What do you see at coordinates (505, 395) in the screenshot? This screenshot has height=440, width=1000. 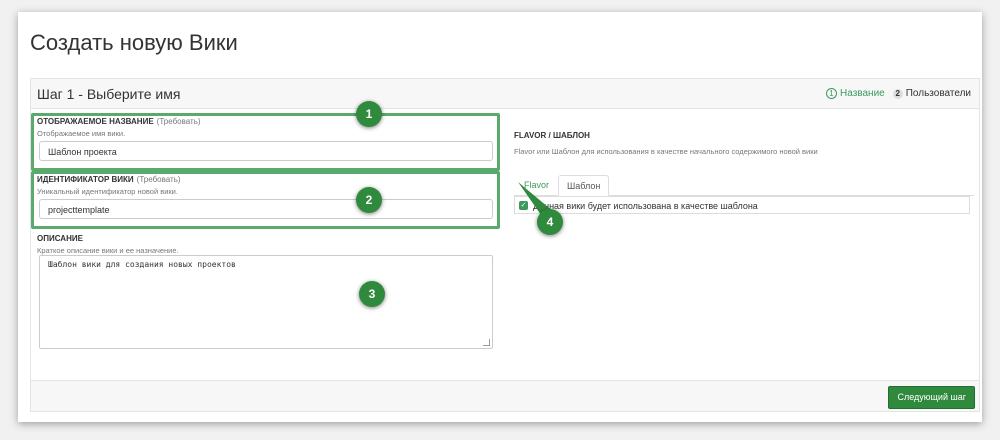 I see `wizard-footer: Следующий шаг` at bounding box center [505, 395].